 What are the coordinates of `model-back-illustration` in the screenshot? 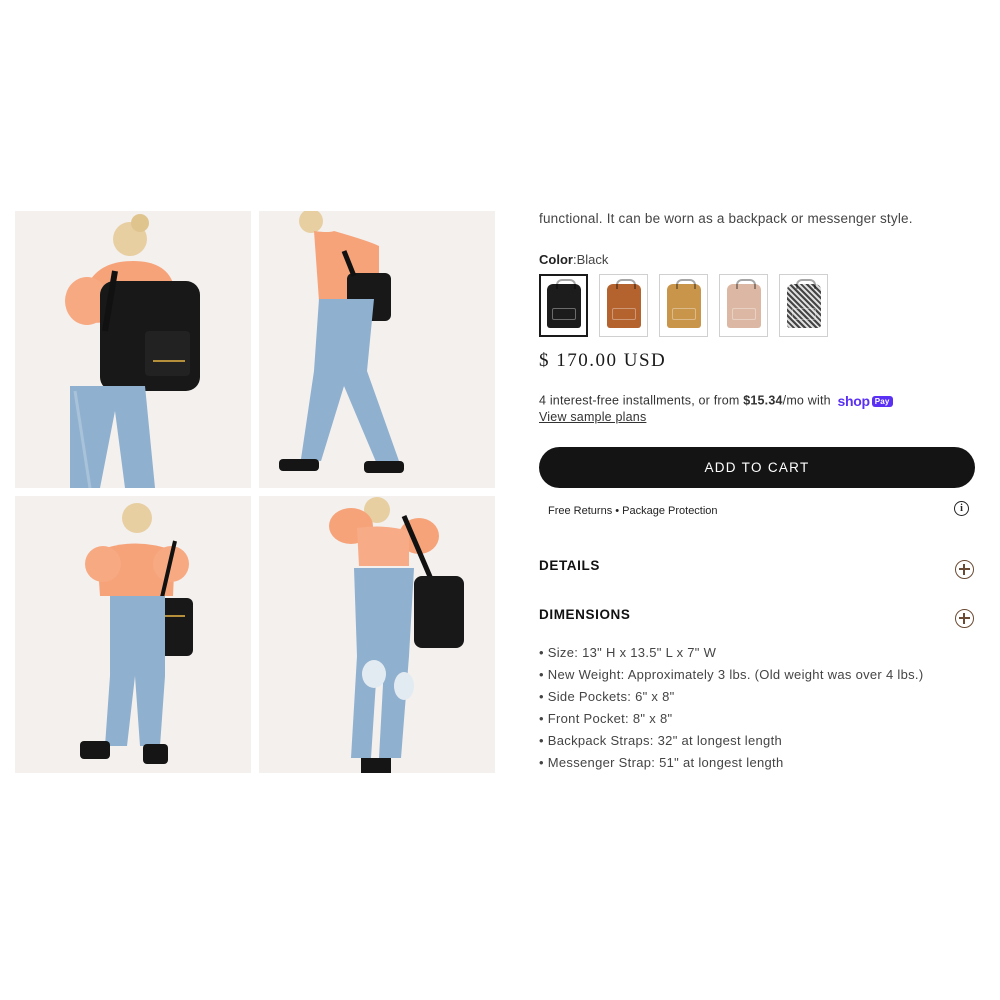 It's located at (133, 349).